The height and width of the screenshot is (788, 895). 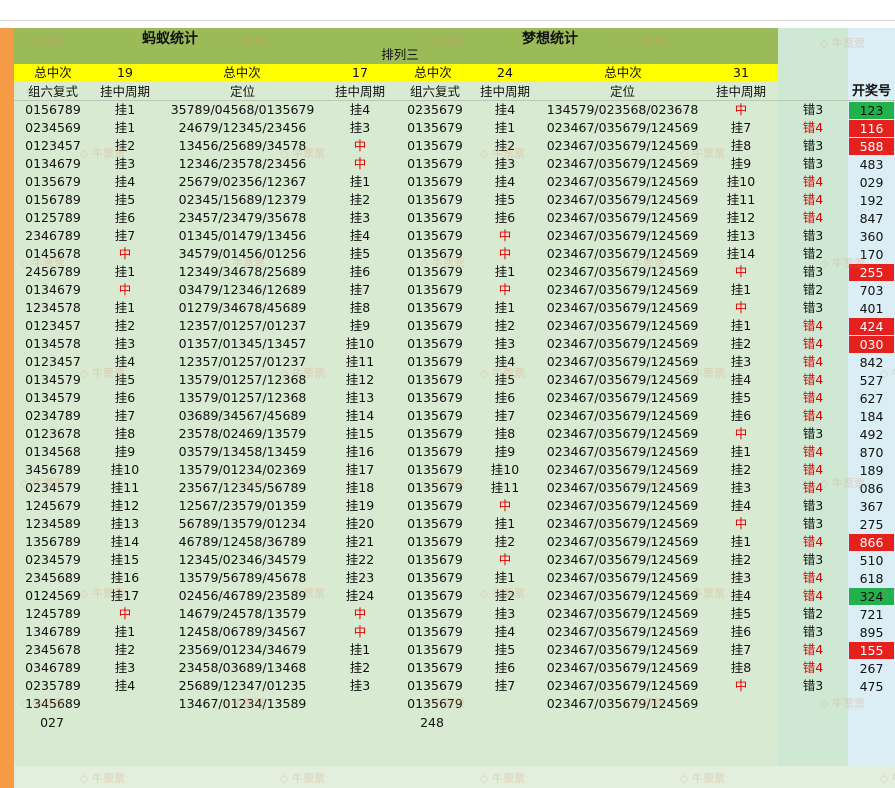 I want to click on cell-cycle-a: 挂2, so click(x=125, y=649).